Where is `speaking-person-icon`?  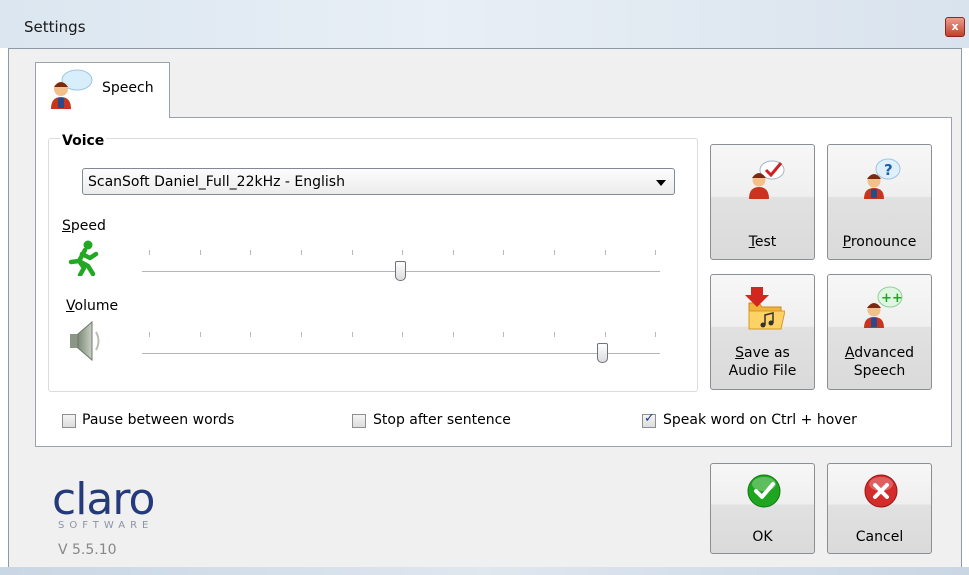 speaking-person-icon is located at coordinates (72, 89).